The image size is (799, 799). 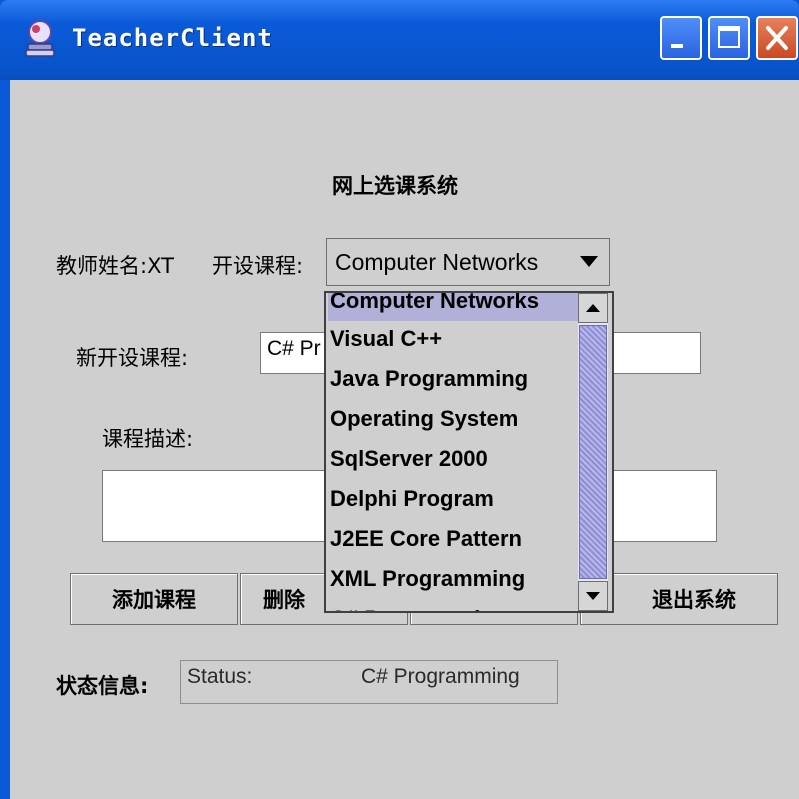 I want to click on minimize-icon, so click(x=677, y=46).